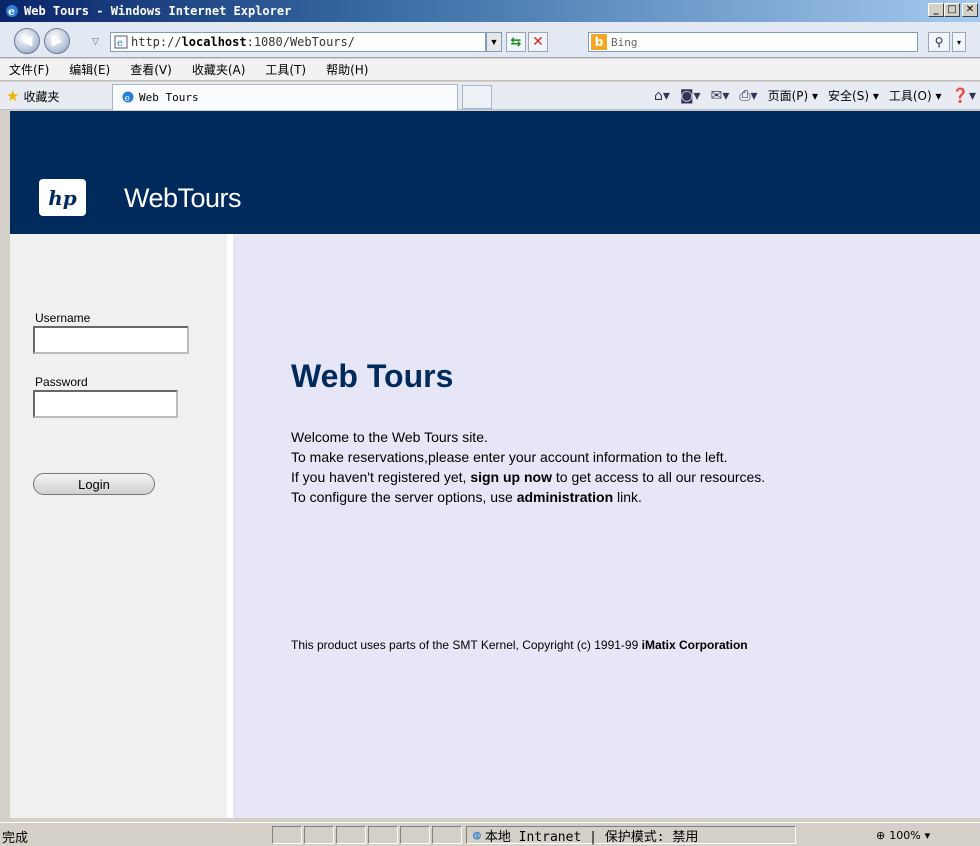 This screenshot has height=846, width=980. Describe the element at coordinates (511, 477) in the screenshot. I see `sign-up-link: sign up now` at that location.